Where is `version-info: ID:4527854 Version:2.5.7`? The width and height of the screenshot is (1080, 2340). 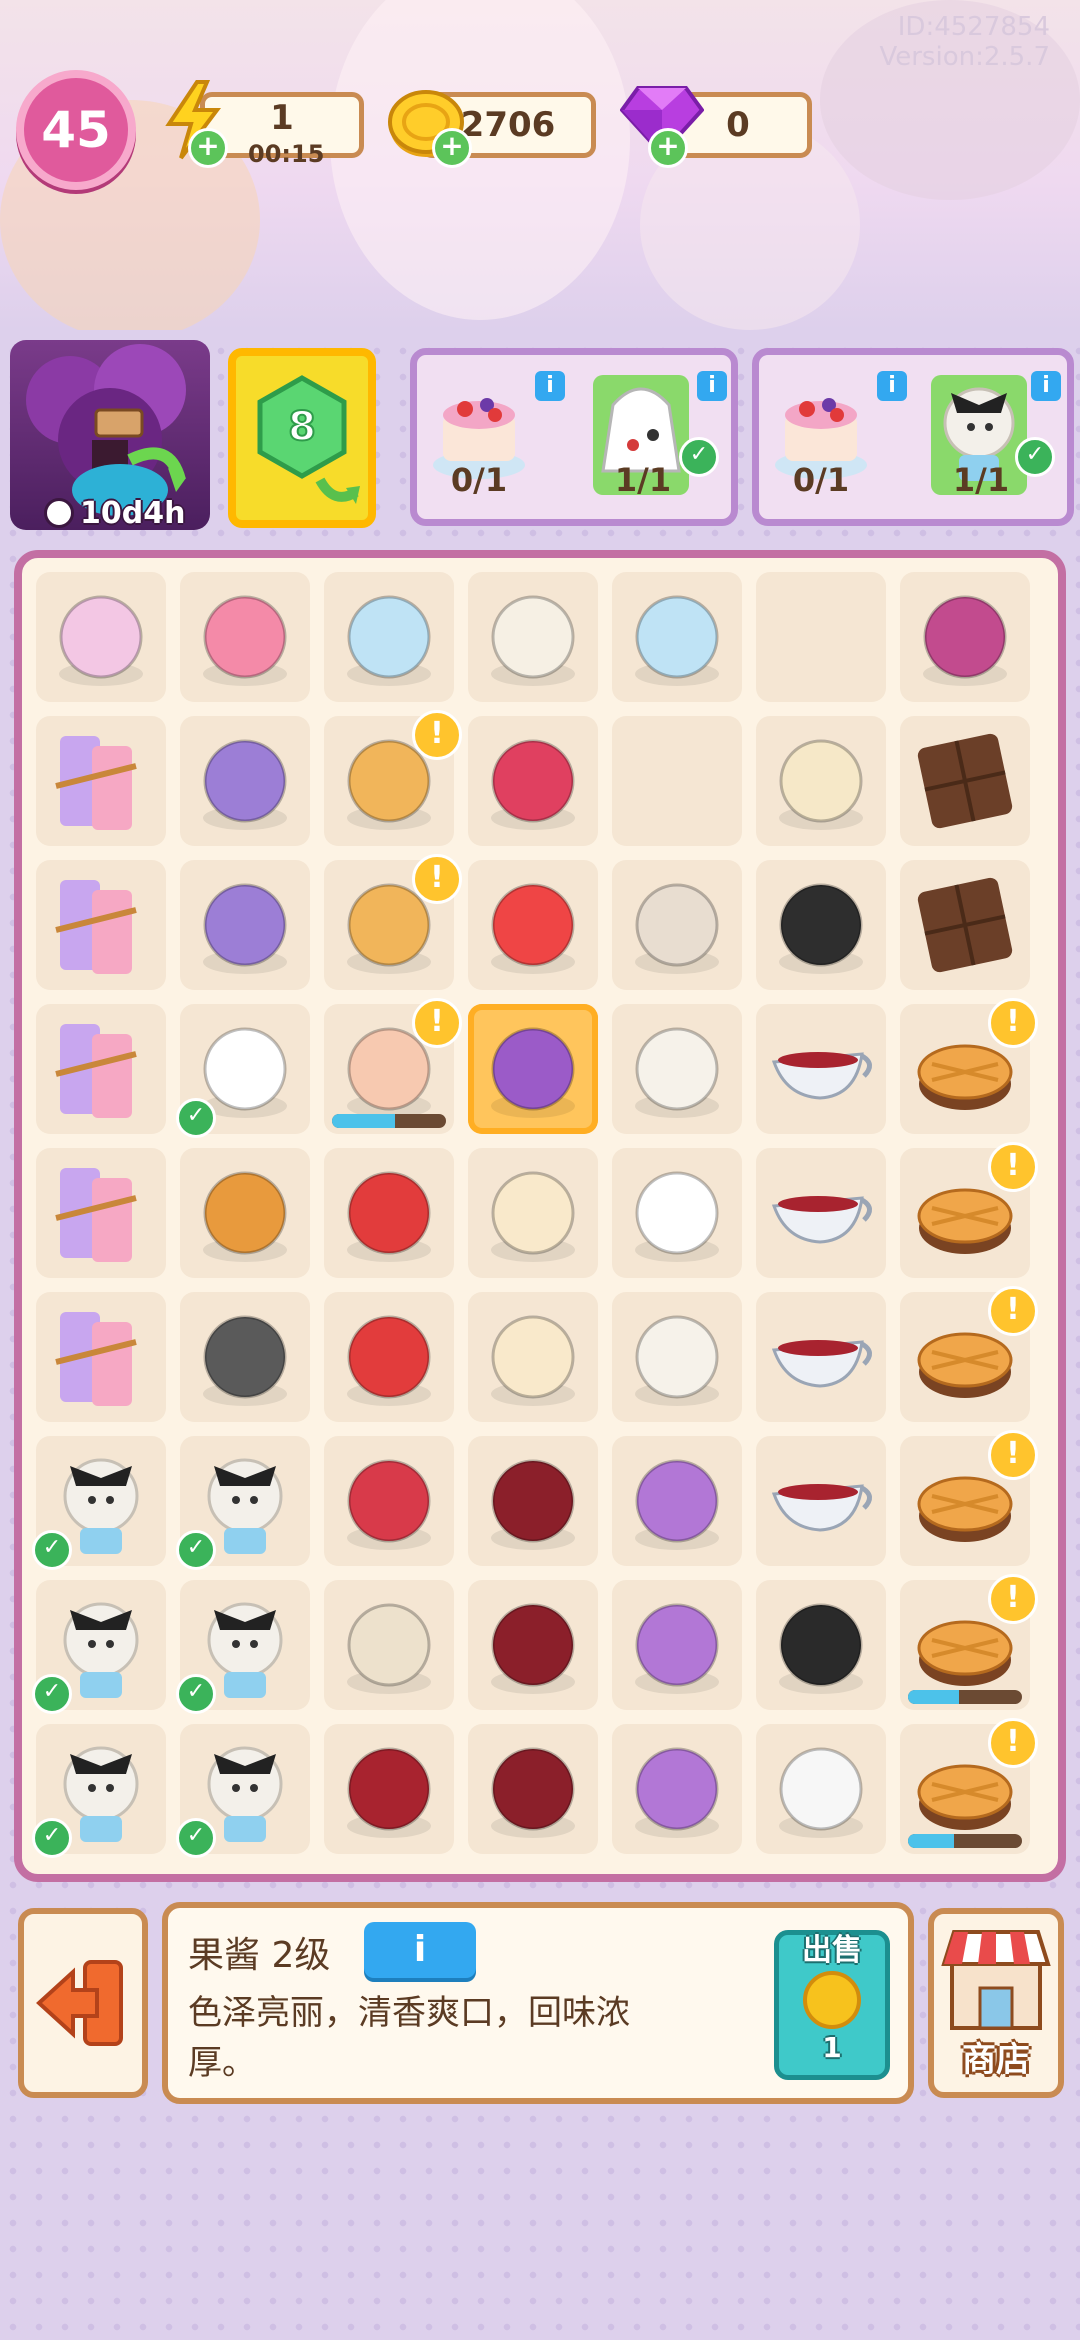 version-info: ID:4527854 Version:2.5.7 is located at coordinates (964, 42).